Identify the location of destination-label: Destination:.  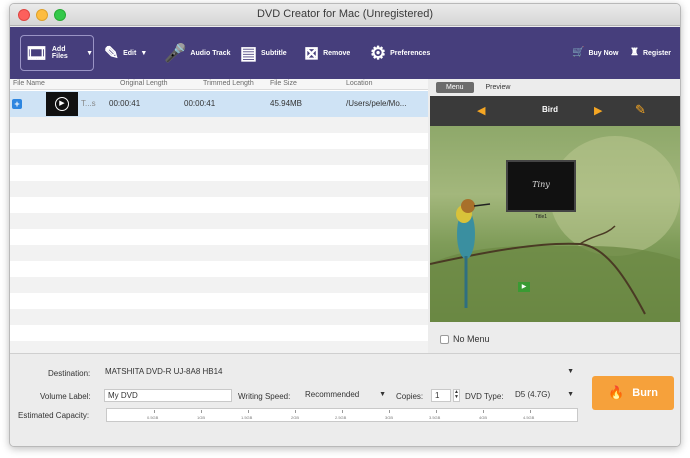
(69, 373).